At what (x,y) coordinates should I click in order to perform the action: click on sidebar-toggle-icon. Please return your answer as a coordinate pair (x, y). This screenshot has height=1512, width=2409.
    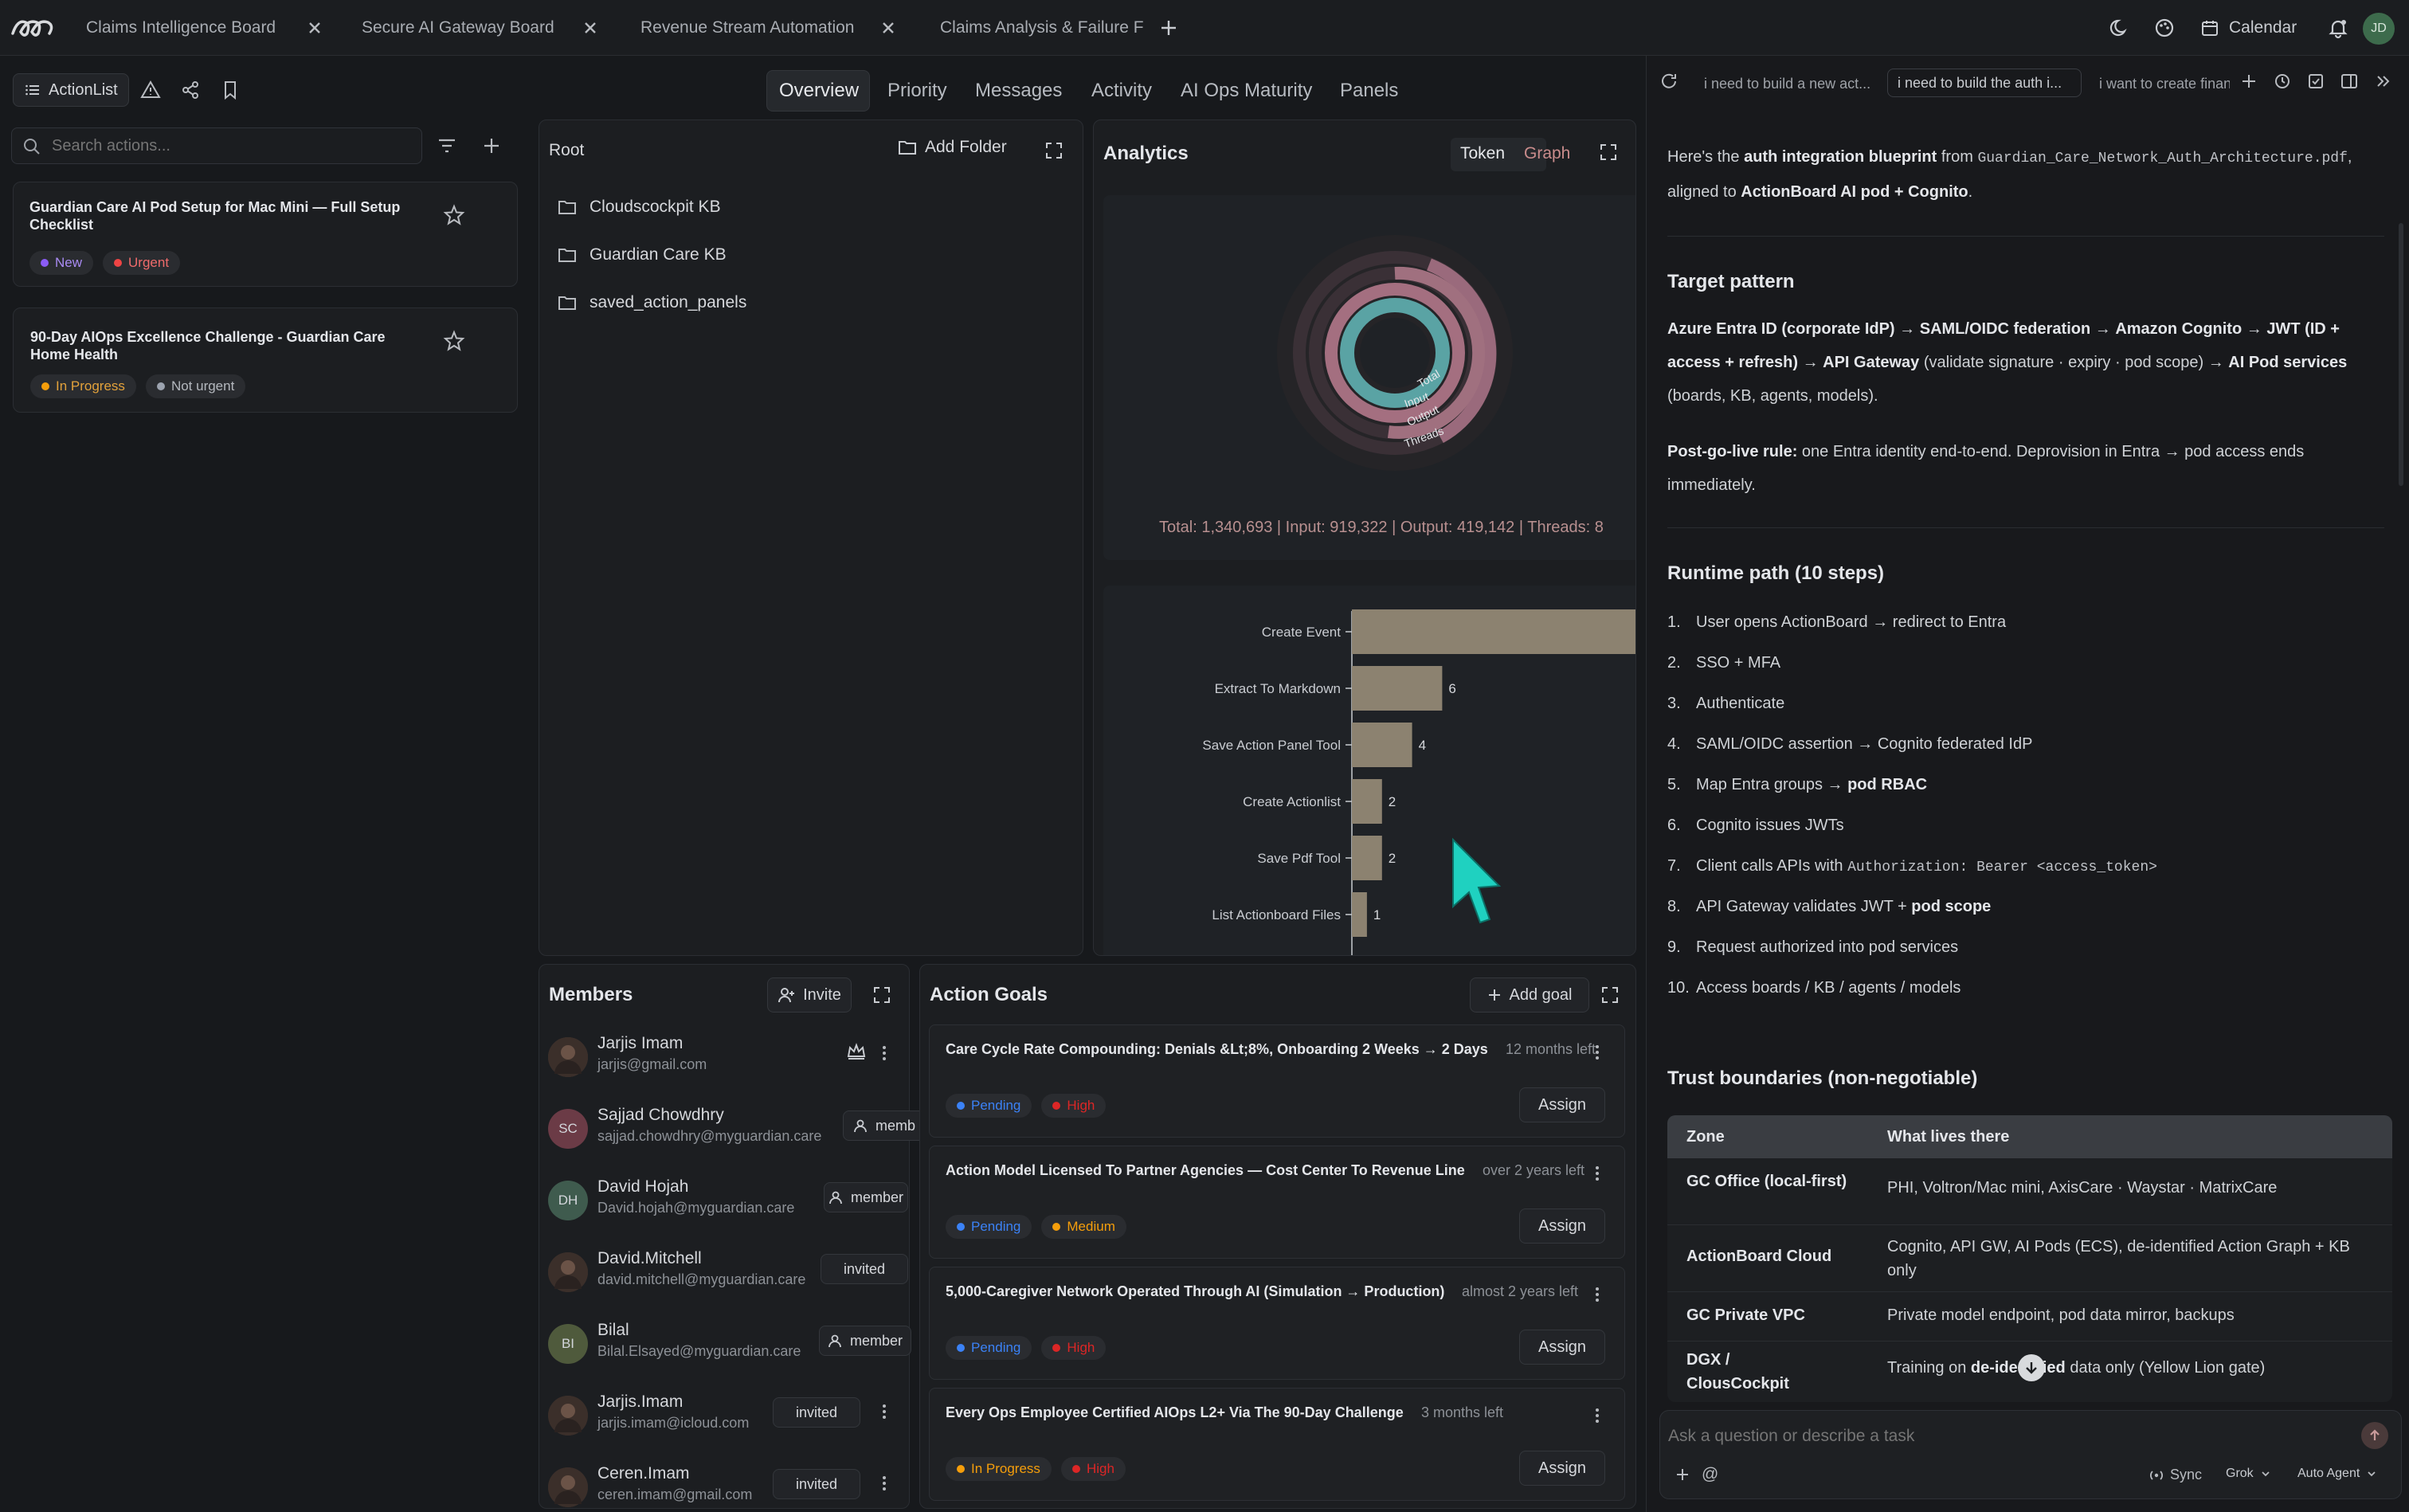
    Looking at the image, I should click on (2349, 82).